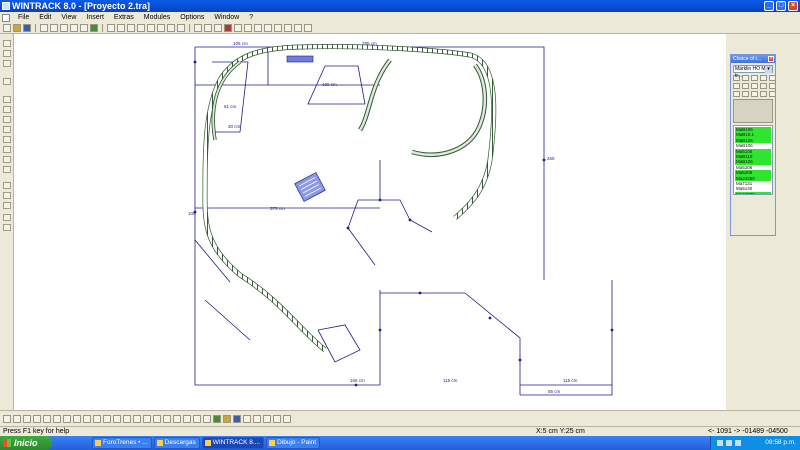 The image size is (800, 450). I want to click on close-button: ×, so click(793, 6).